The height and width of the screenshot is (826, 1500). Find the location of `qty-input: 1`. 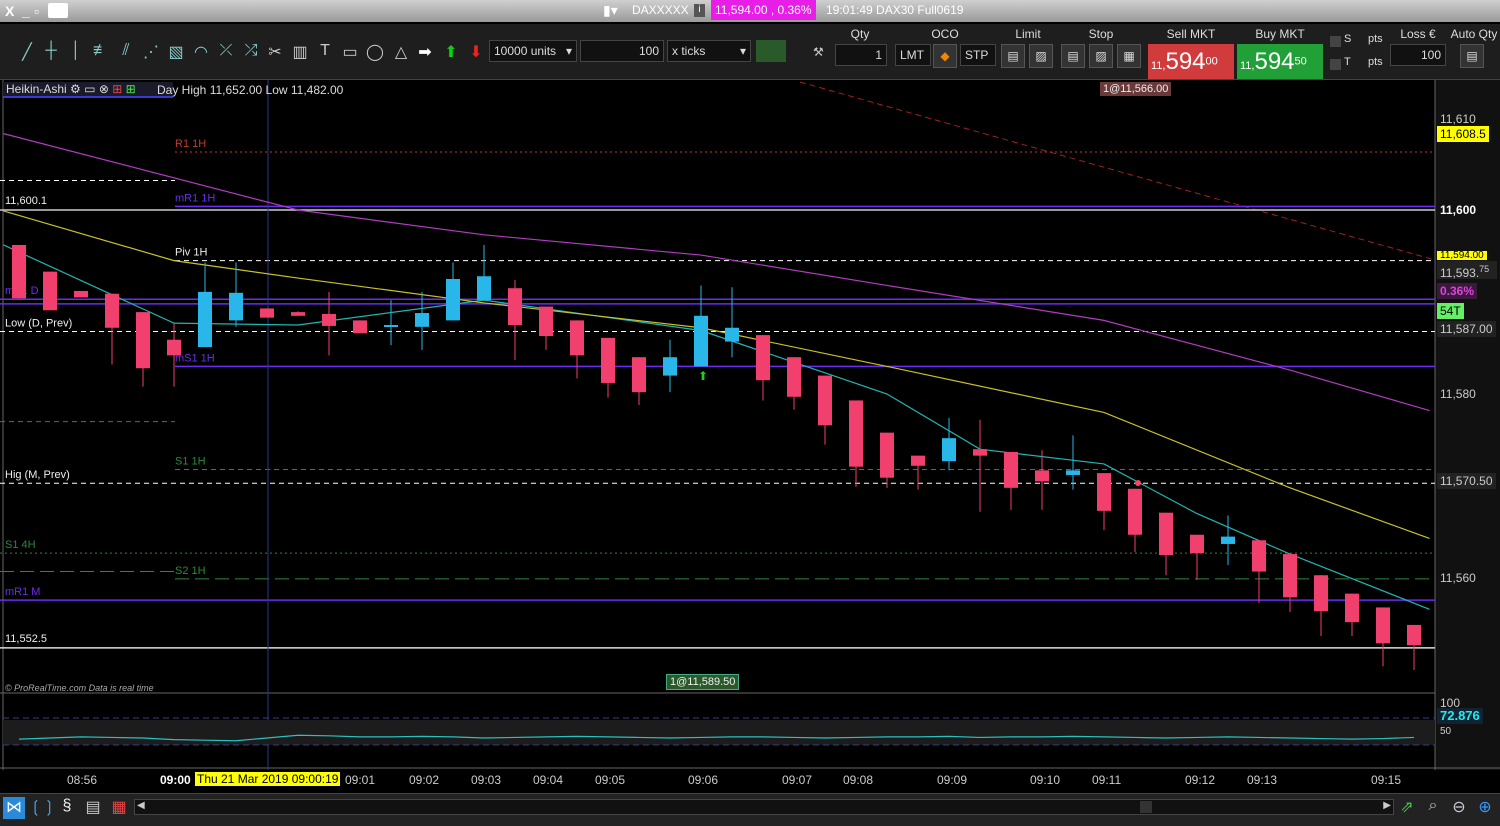

qty-input: 1 is located at coordinates (861, 55).